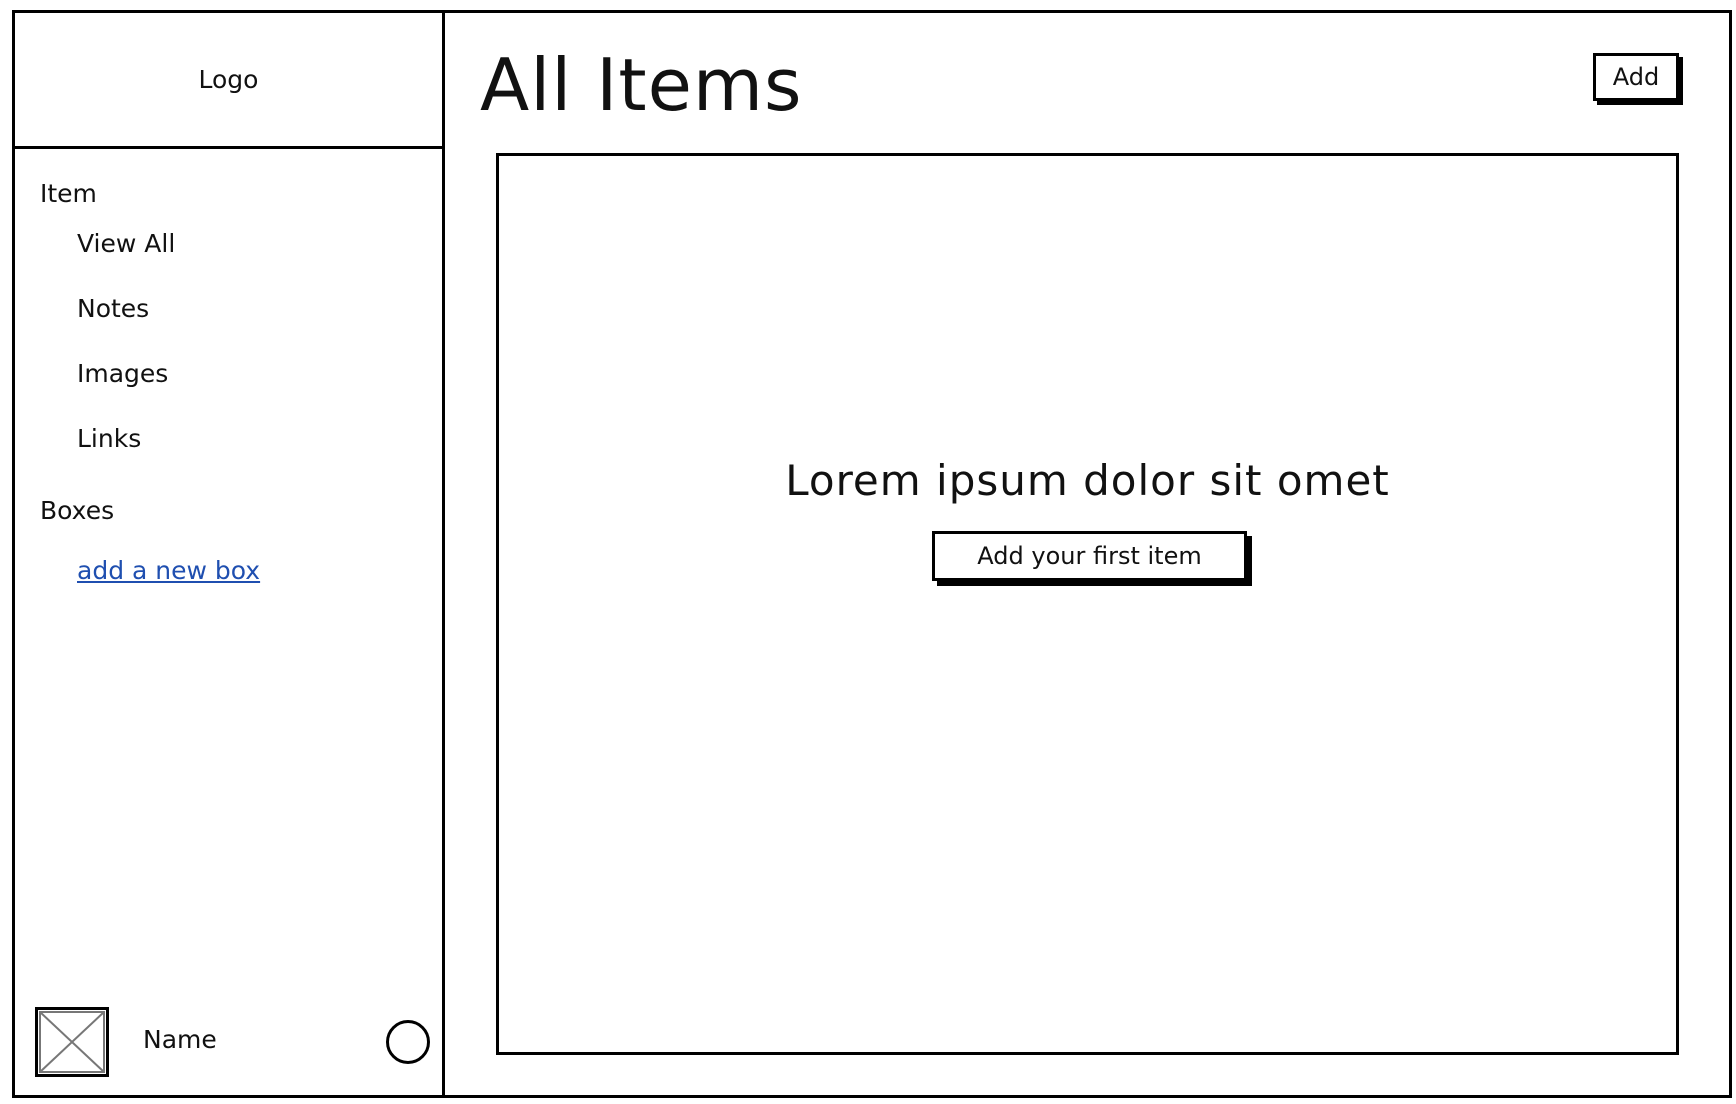  Describe the element at coordinates (113, 308) in the screenshot. I see `sidebar-item-notes: Notes` at that location.